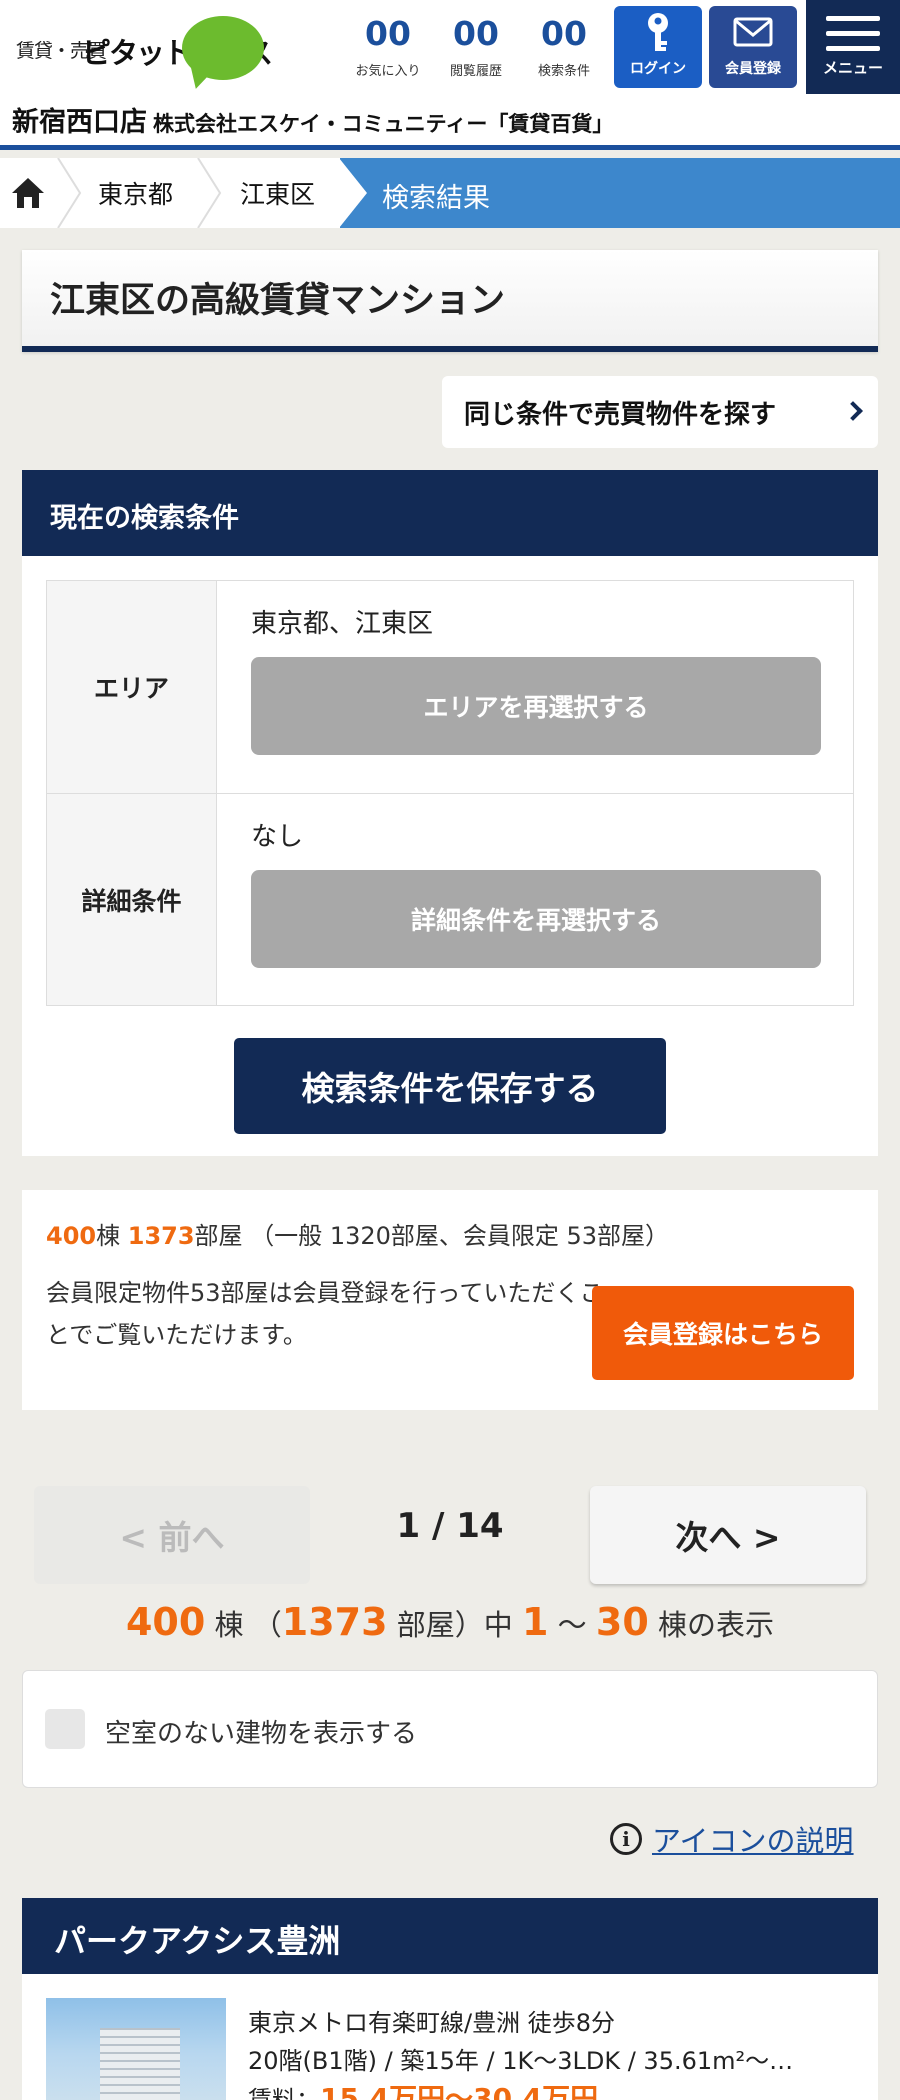 The width and height of the screenshot is (900, 2100). I want to click on site-logo: 賃貸・売買 ピタットハウス, so click(144, 51).